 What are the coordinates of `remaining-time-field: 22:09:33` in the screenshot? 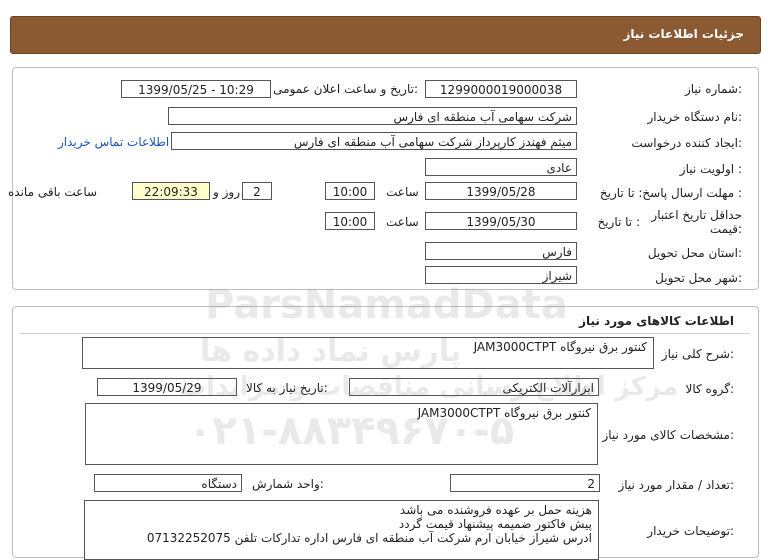 It's located at (171, 191).